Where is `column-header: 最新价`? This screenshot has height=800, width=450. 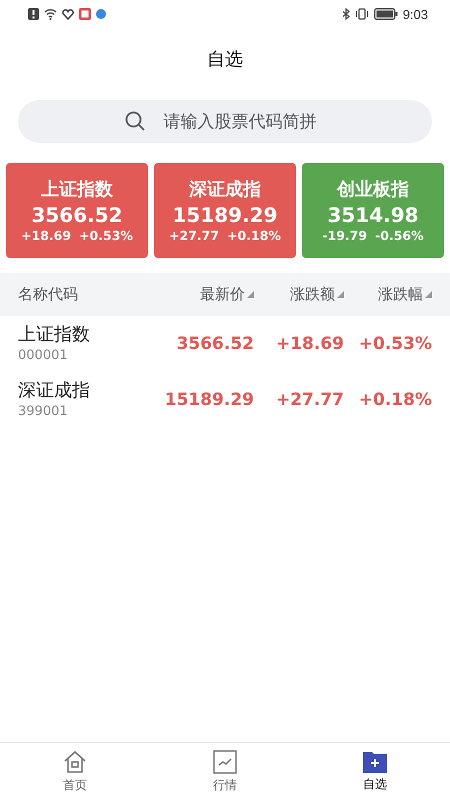
column-header: 最新价 is located at coordinates (222, 294).